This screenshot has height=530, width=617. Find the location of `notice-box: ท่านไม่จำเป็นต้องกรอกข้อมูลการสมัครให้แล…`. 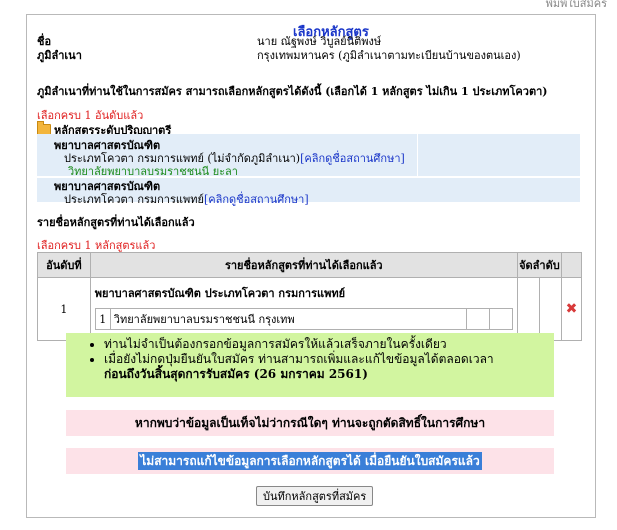

notice-box: ท่านไม่จำเป็นต้องกรอกข้อมูลการสมัครให้แล… is located at coordinates (310, 365).